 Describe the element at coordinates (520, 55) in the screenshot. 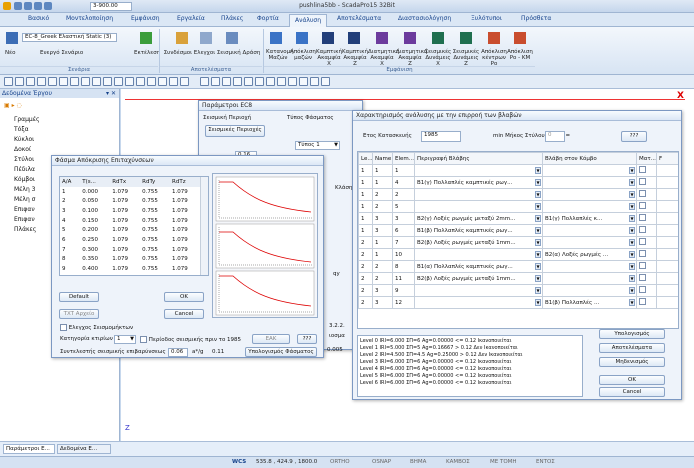

I see `tool-9: Απόκλιση Ρο - ΚΜ` at that location.